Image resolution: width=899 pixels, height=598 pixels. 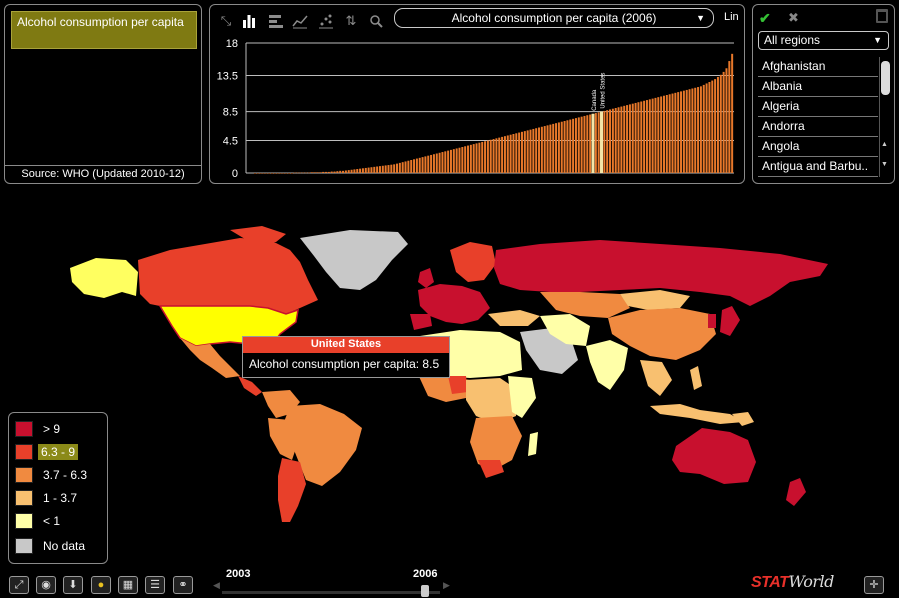 I want to click on sort-icon: ⇅, so click(x=351, y=21).